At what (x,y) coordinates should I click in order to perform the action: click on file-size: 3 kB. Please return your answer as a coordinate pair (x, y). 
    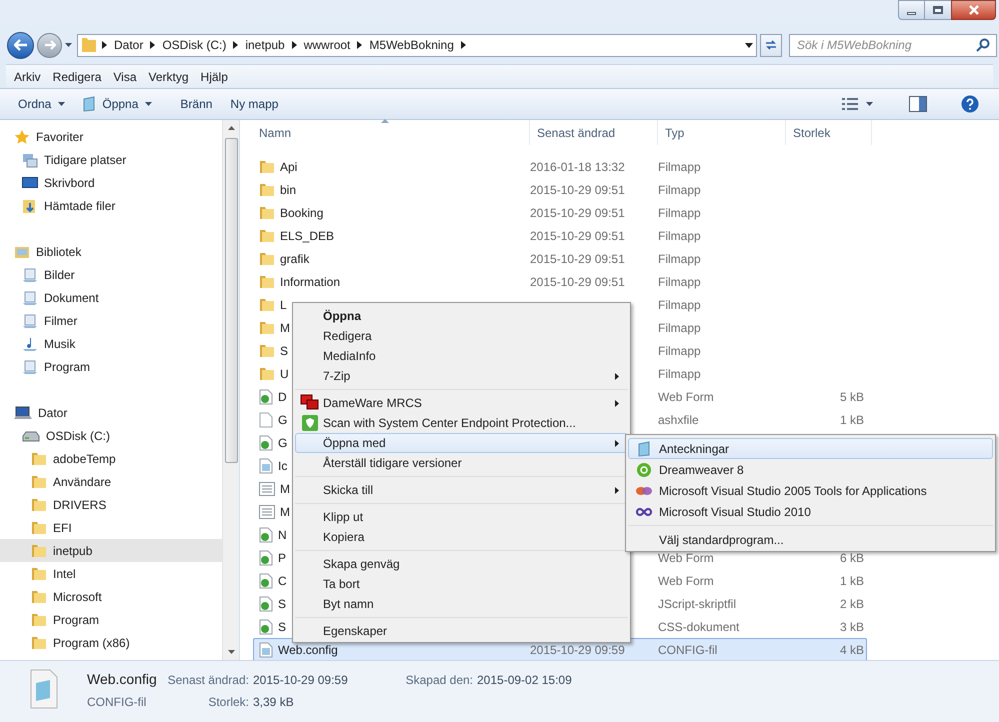
    Looking at the image, I should click on (852, 627).